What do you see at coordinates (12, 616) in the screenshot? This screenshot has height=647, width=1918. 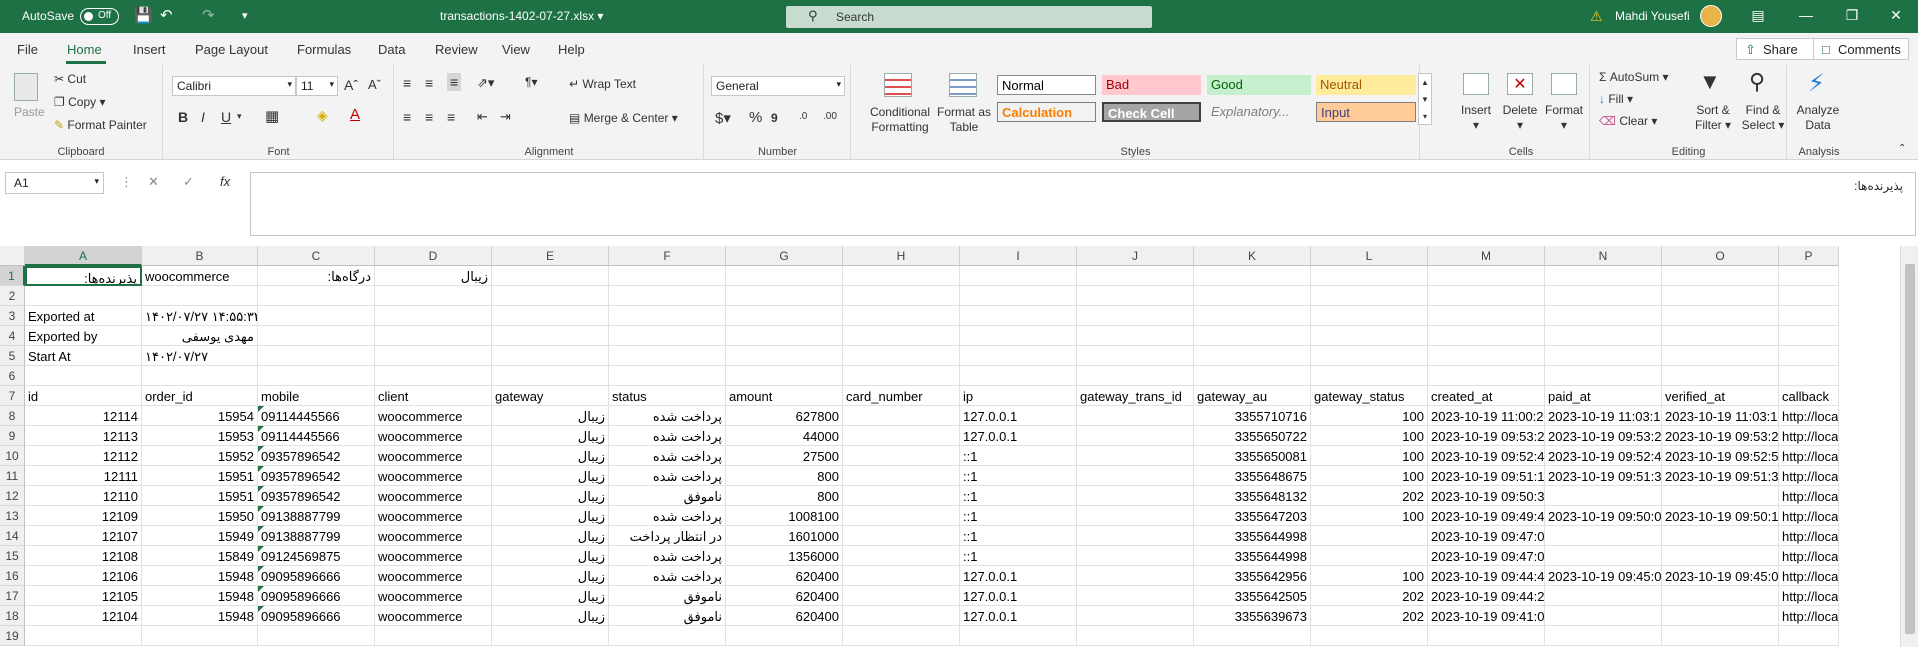 I see `row-header-18: 18` at bounding box center [12, 616].